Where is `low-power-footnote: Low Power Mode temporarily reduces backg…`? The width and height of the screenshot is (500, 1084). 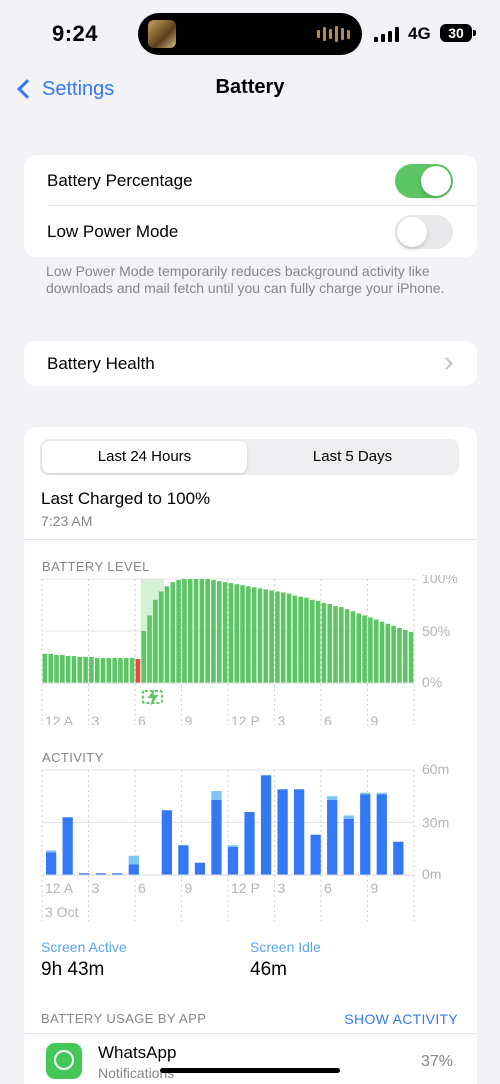
low-power-footnote: Low Power Mode temporarily reduces backg… is located at coordinates (245, 279).